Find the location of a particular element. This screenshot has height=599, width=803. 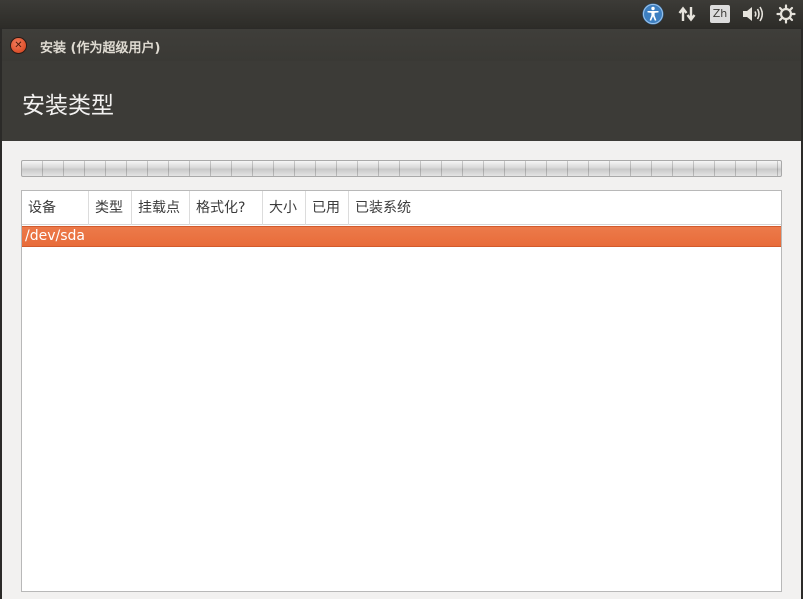

column-header-size: 大小 is located at coordinates (284, 208).